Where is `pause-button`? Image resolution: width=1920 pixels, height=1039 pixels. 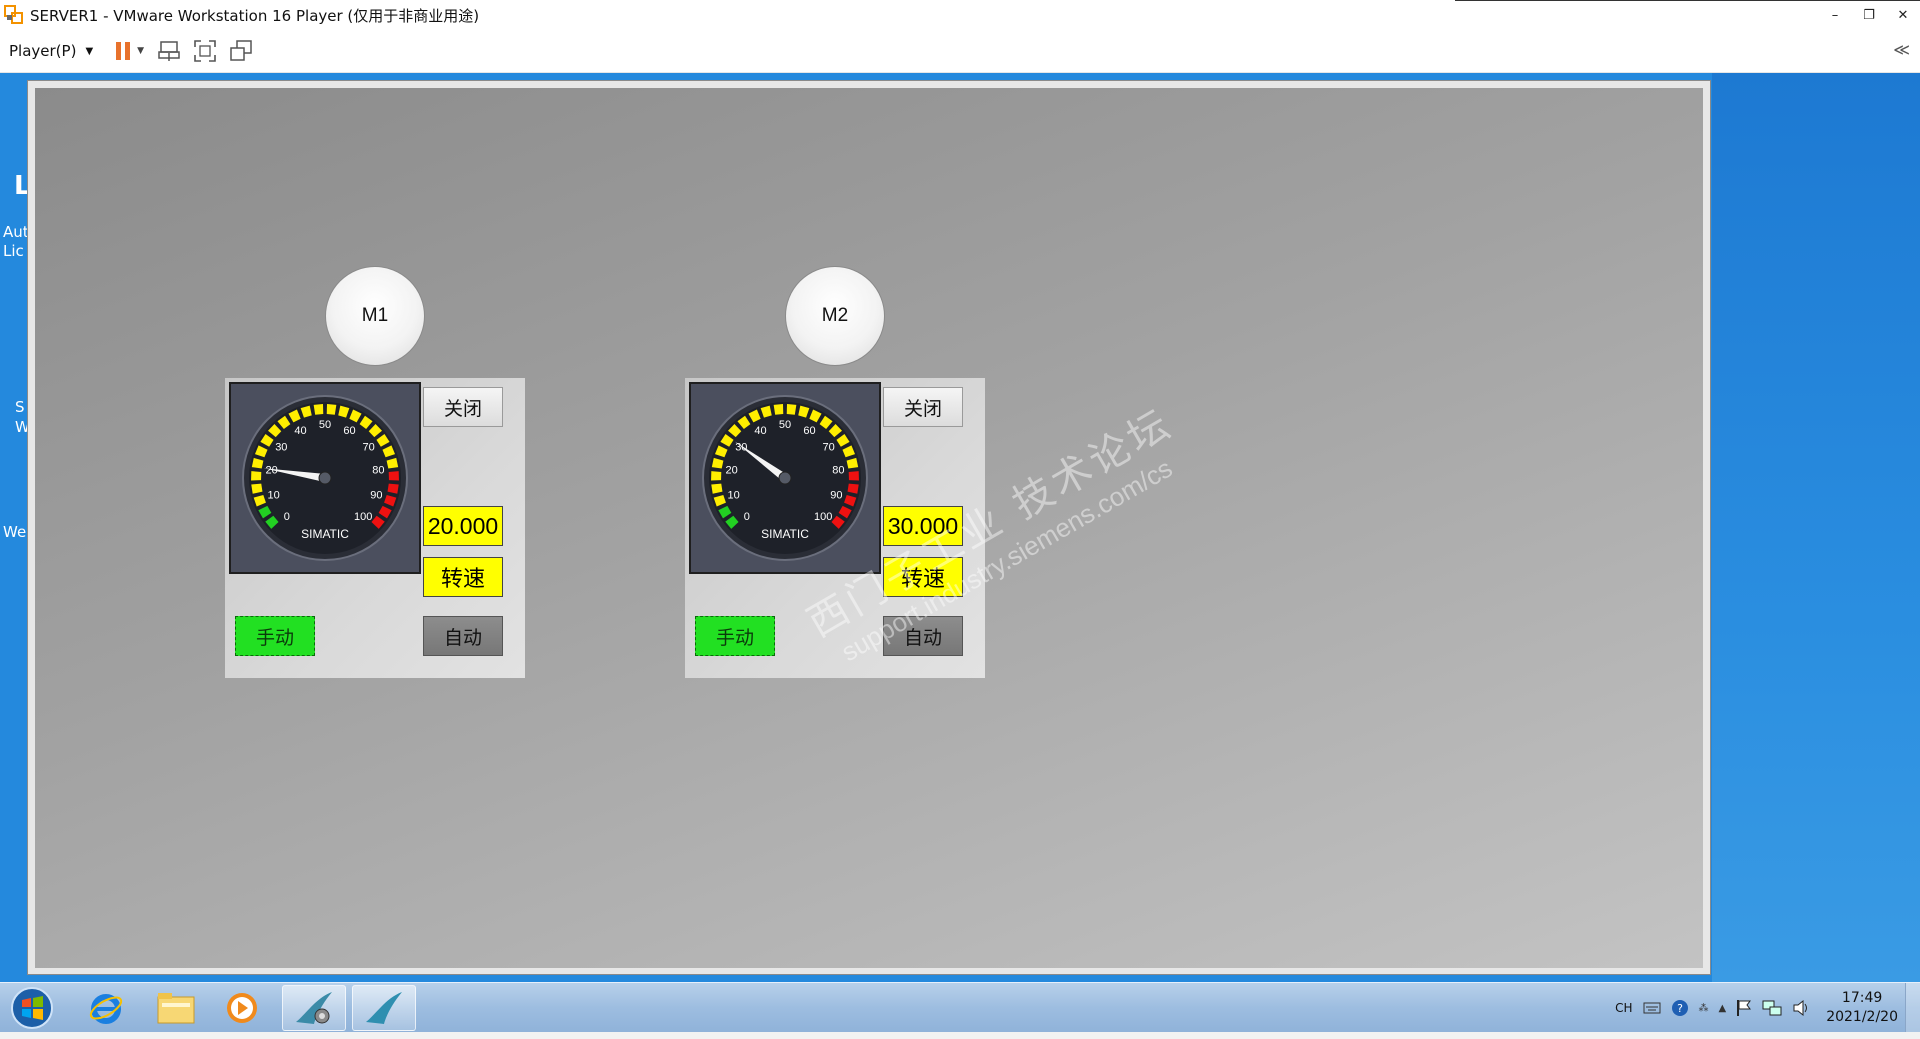 pause-button is located at coordinates (123, 51).